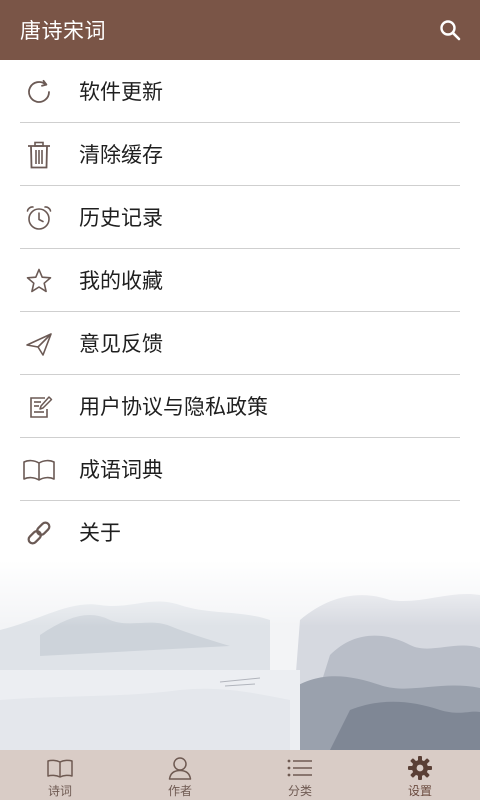 Image resolution: width=480 pixels, height=800 pixels. Describe the element at coordinates (39, 533) in the screenshot. I see `link-icon` at that location.